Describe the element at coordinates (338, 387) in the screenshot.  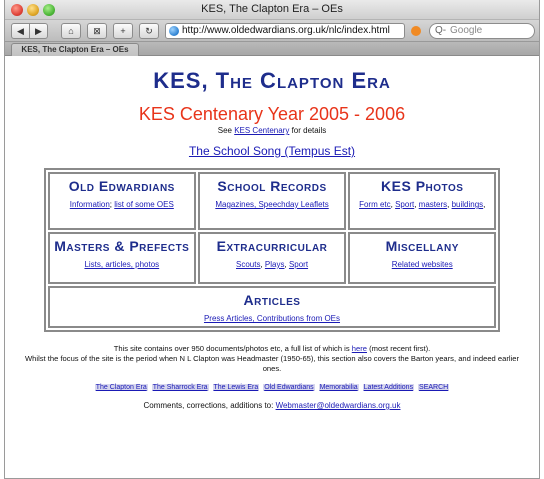
I see `nav-memorabilia: Memorabilia` at that location.